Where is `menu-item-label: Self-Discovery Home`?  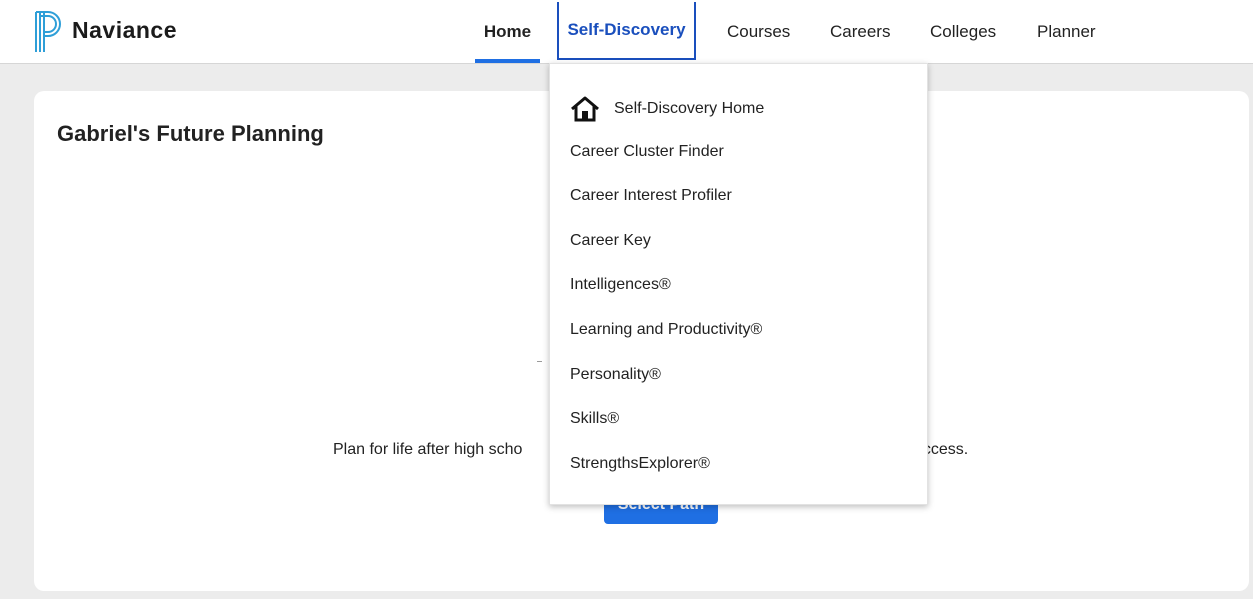 menu-item-label: Self-Discovery Home is located at coordinates (689, 108).